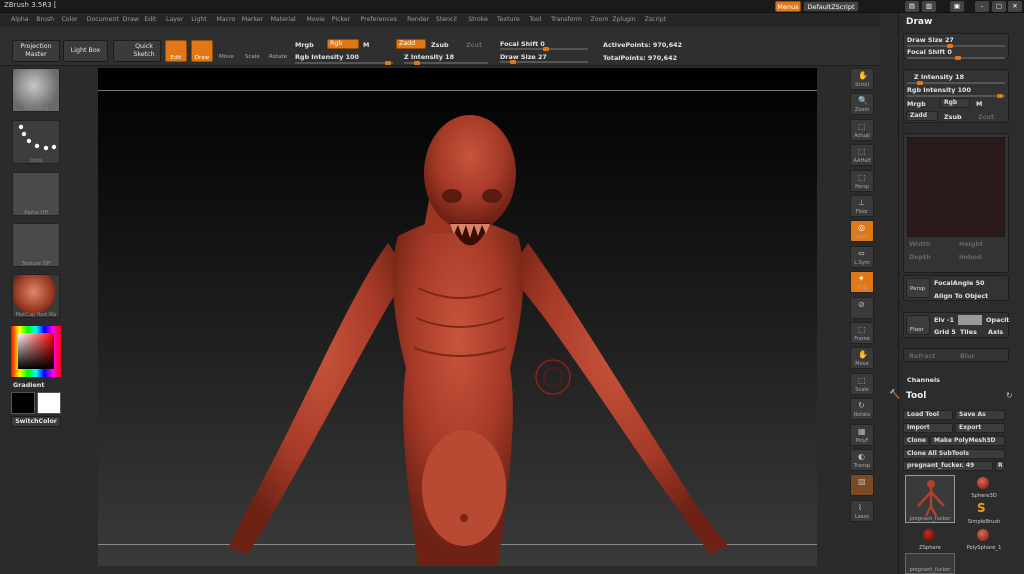 Image resolution: width=1024 pixels, height=574 pixels. What do you see at coordinates (919, 244) in the screenshot?
I see `width-label: Width` at bounding box center [919, 244].